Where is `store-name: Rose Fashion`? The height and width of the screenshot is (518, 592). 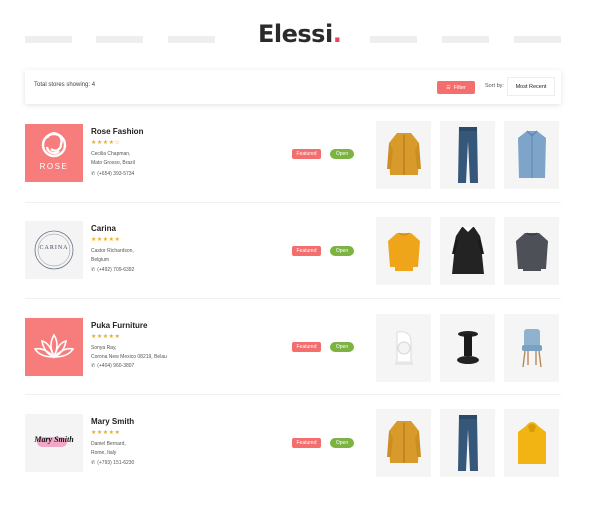
store-name: Rose Fashion is located at coordinates (117, 131).